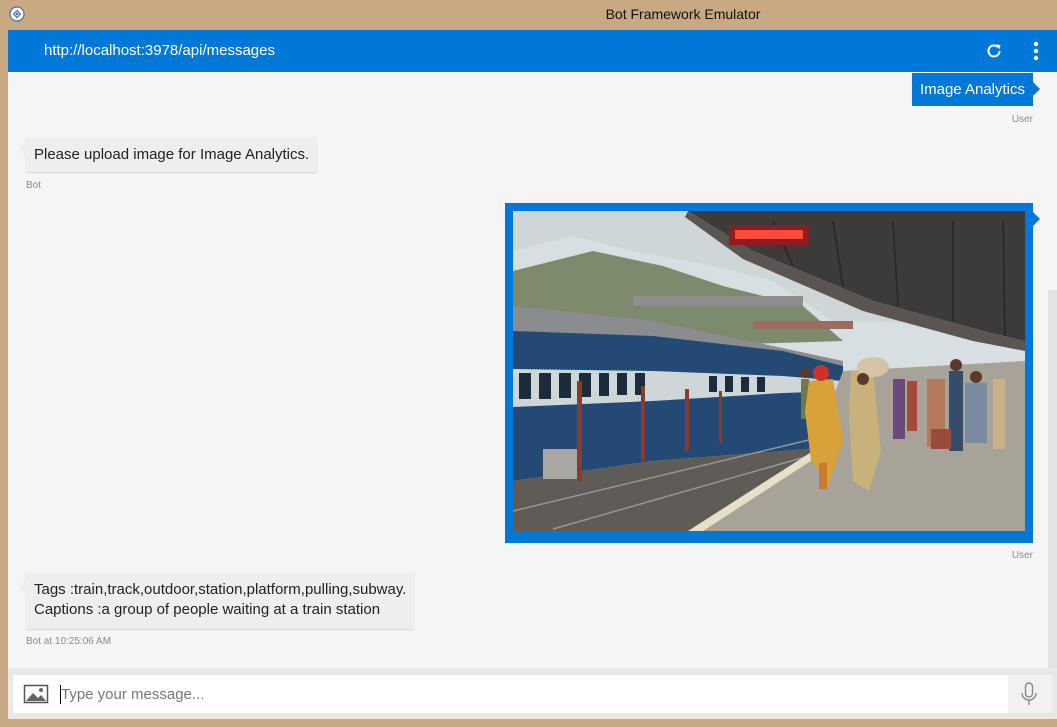 The height and width of the screenshot is (727, 1057). Describe the element at coordinates (994, 51) in the screenshot. I see `refresh-icon` at that location.